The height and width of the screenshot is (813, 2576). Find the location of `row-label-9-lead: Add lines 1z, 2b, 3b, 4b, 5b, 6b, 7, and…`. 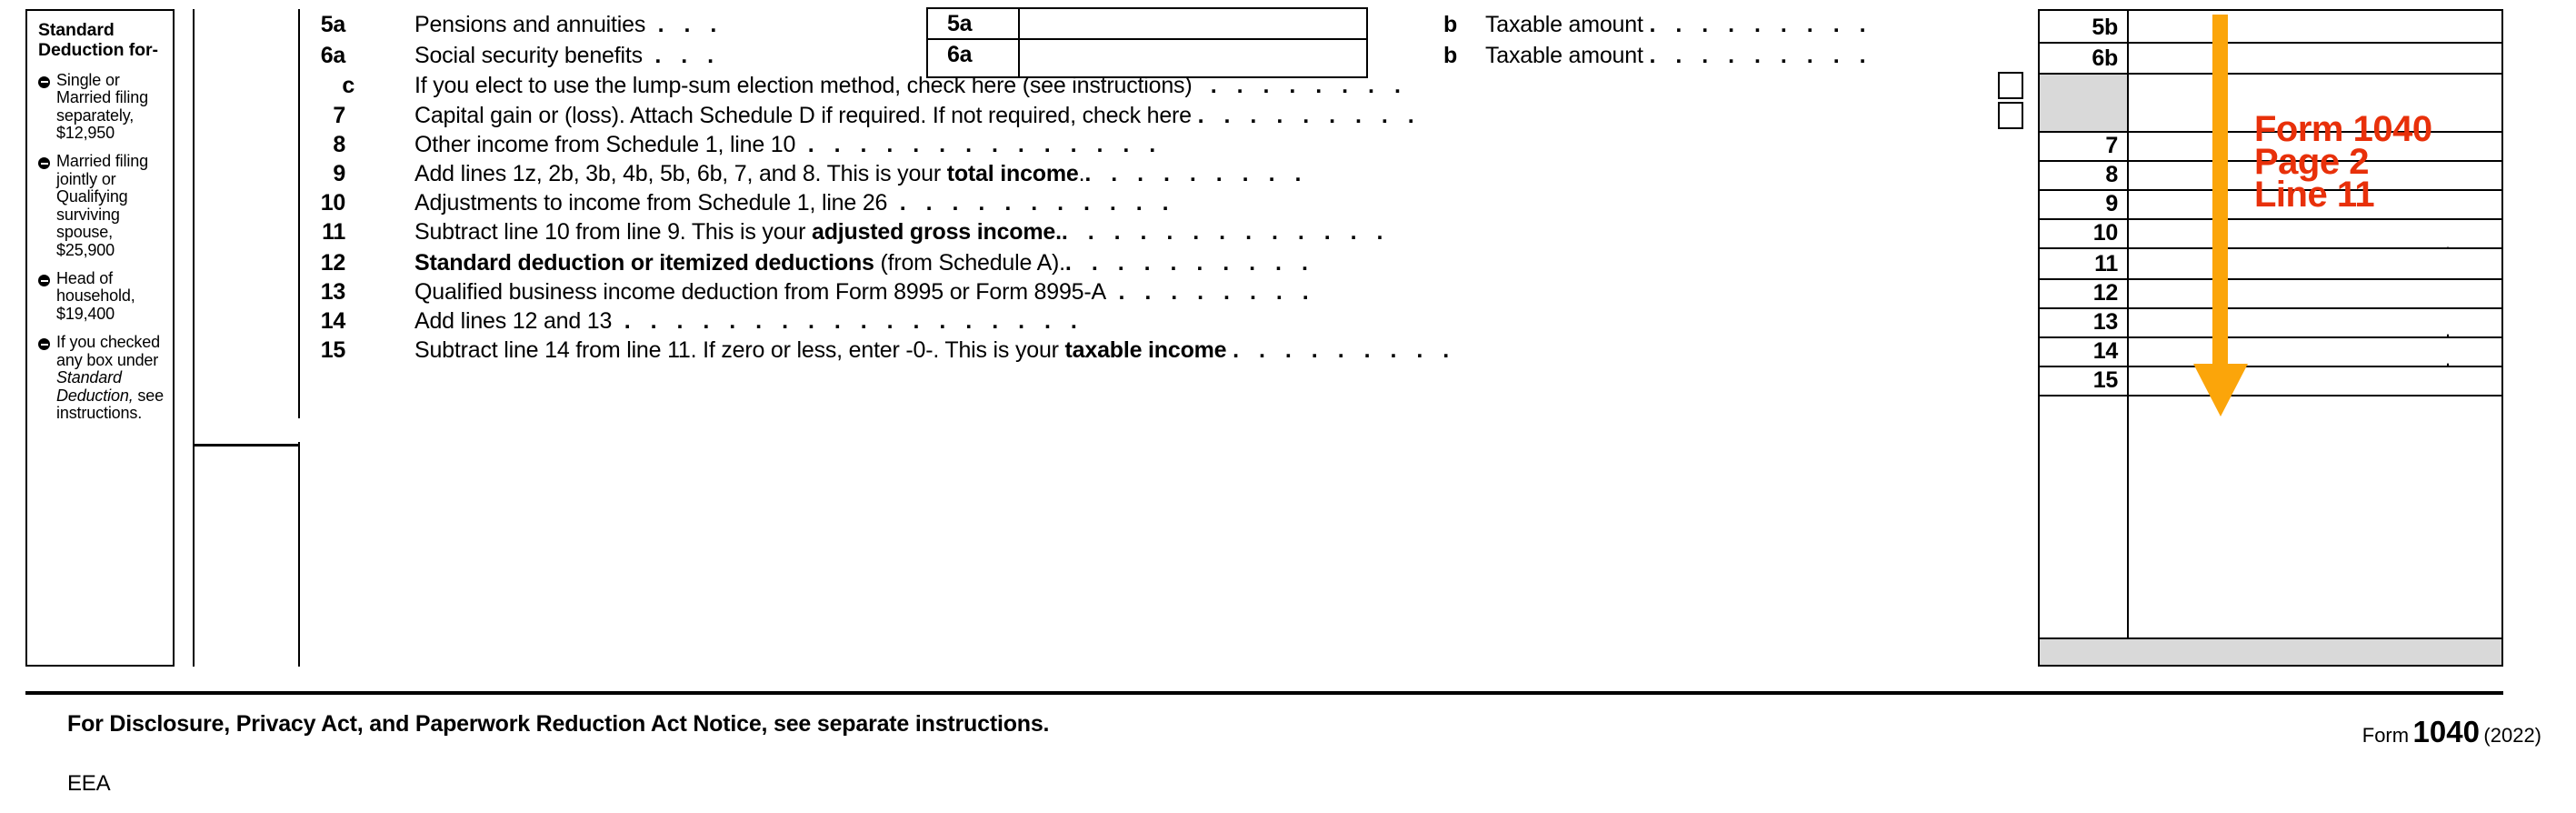

row-label-9-lead: Add lines 1z, 2b, 3b, 4b, 5b, 6b, 7, and… is located at coordinates (680, 173).